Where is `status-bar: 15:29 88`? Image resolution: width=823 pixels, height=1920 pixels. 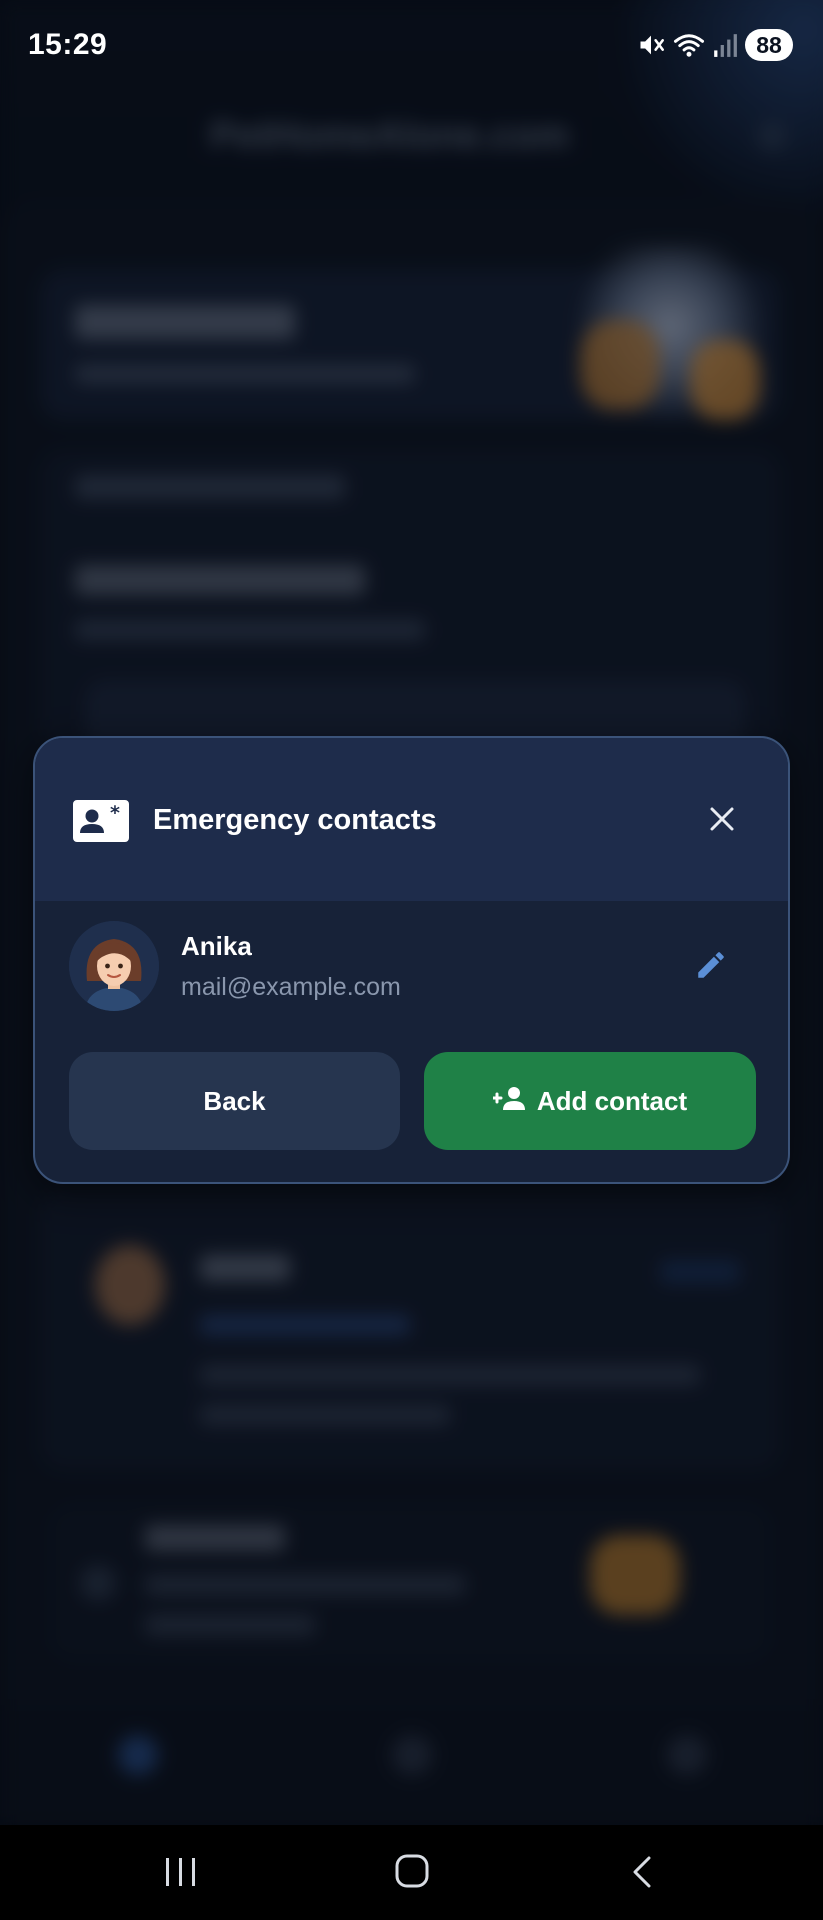 status-bar: 15:29 88 is located at coordinates (411, 45).